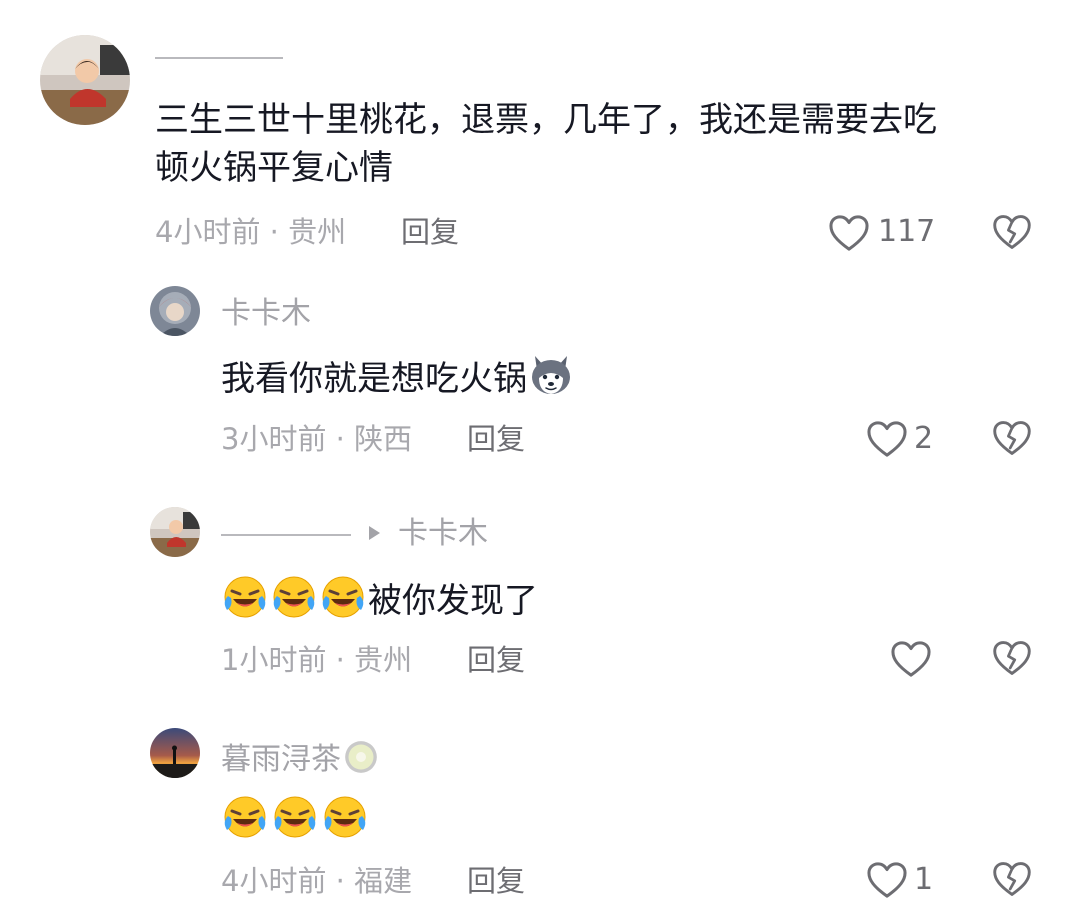 This screenshot has width=1080, height=919. Describe the element at coordinates (398, 376) in the screenshot. I see `reply-text: 我看你就是想吃火锅` at that location.